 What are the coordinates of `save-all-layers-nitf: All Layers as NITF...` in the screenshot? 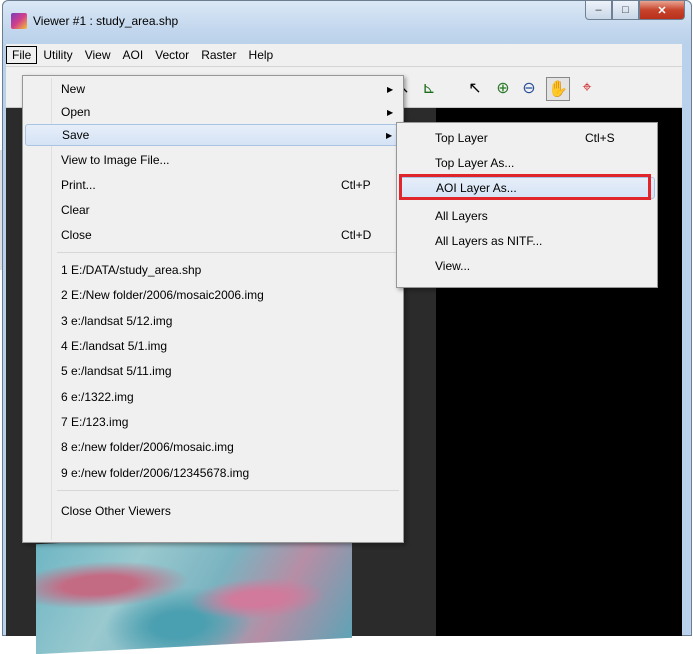 It's located at (527, 241).